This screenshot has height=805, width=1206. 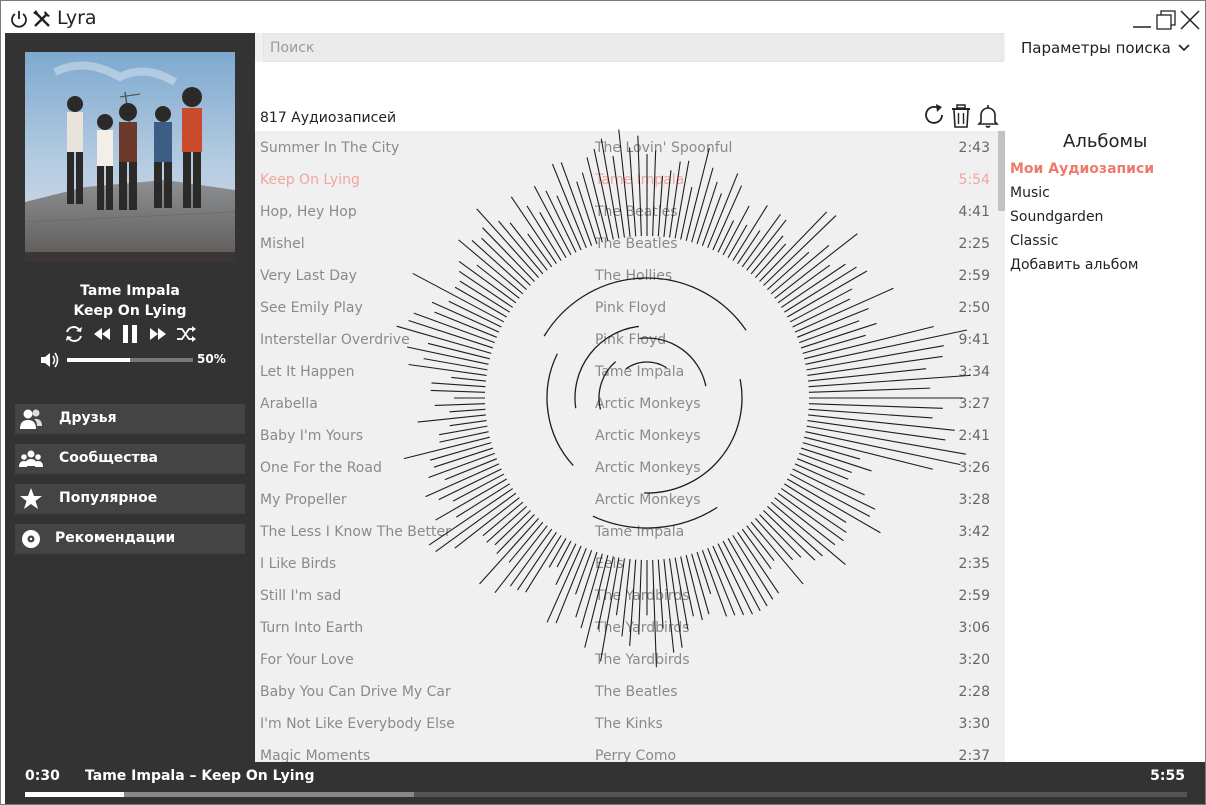 I want to click on track-row: Very Last Day The Hollies 2:59, so click(x=625, y=277).